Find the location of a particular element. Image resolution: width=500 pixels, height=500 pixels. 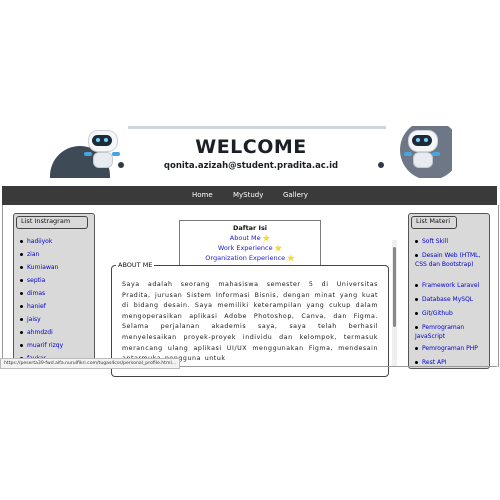

toc-title: Daftar Isi is located at coordinates (250, 228).